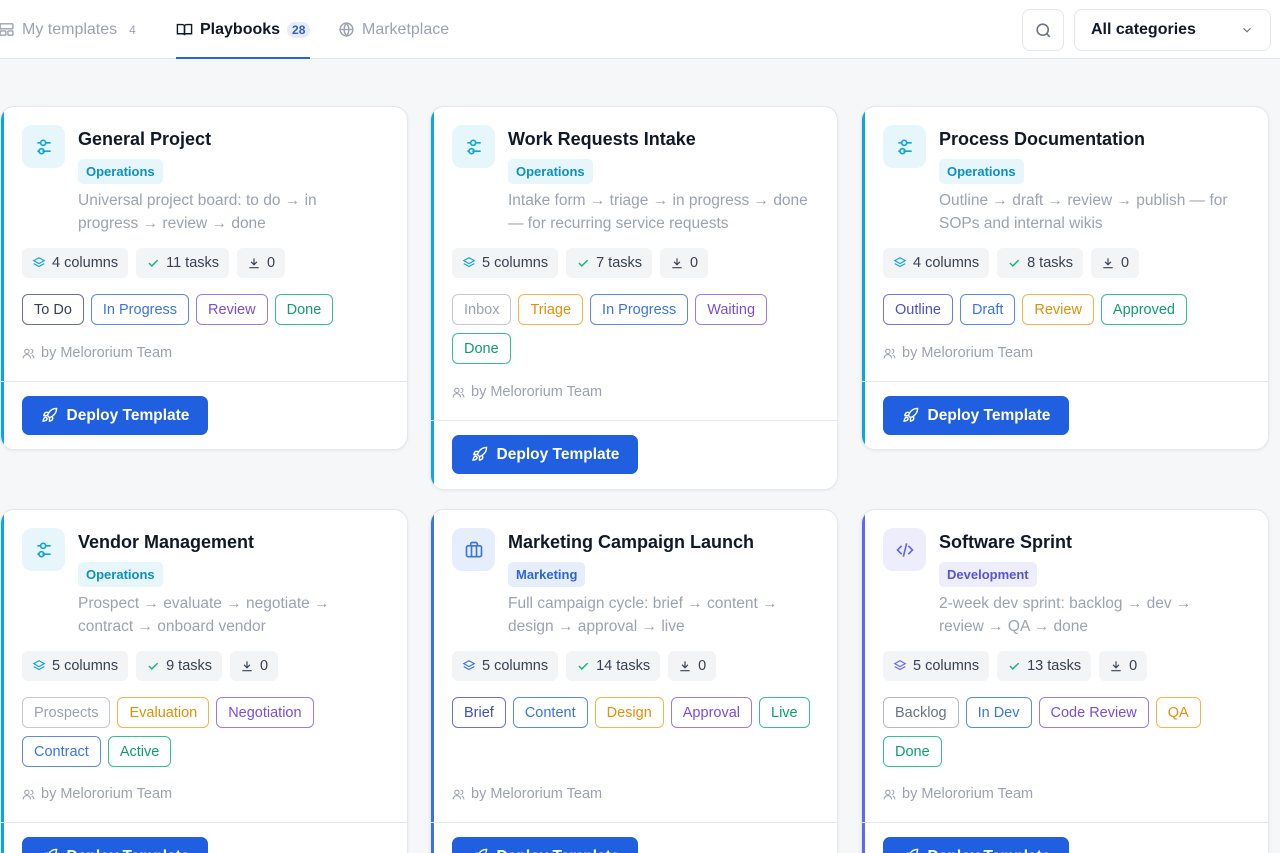 The image size is (1280, 853). What do you see at coordinates (946, 263) in the screenshot?
I see `stat-label: 4 columns` at bounding box center [946, 263].